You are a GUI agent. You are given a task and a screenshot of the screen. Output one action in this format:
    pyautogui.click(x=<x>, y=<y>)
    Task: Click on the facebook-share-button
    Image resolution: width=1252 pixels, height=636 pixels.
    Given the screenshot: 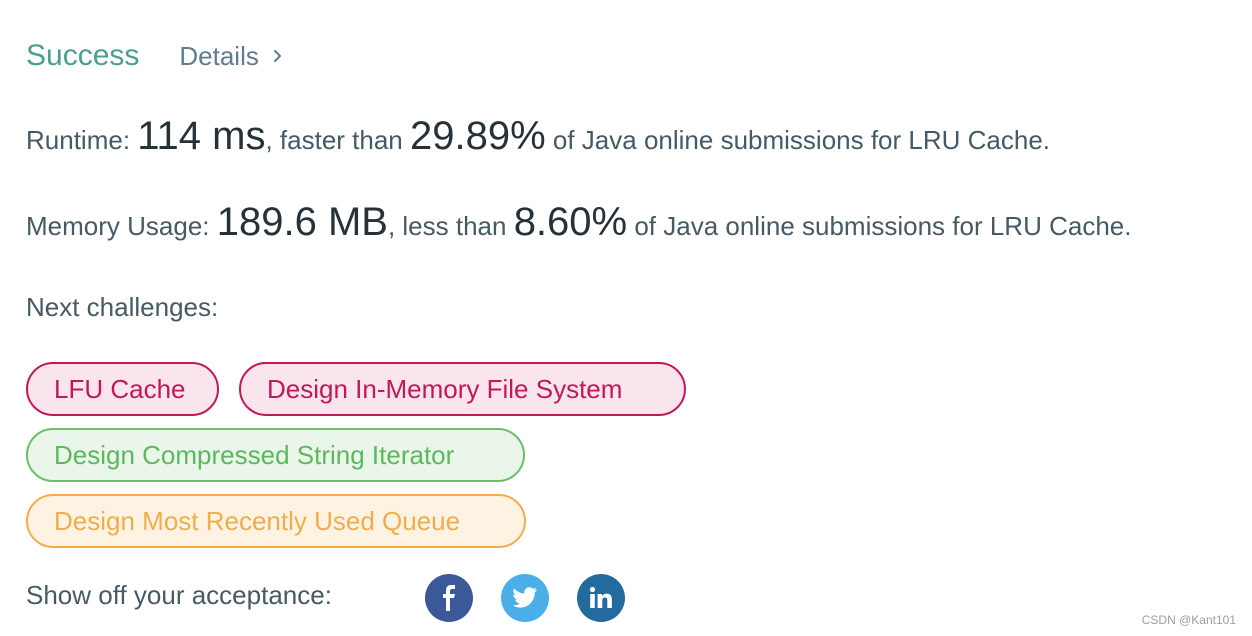 What is the action you would take?
    pyautogui.click(x=449, y=598)
    